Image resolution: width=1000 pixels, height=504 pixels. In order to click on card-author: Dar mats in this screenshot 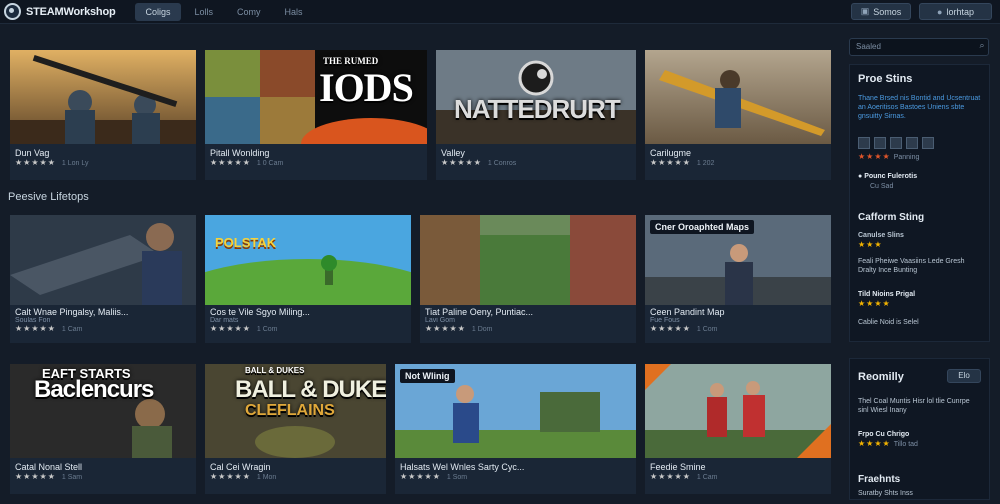, I will do `click(224, 320)`.